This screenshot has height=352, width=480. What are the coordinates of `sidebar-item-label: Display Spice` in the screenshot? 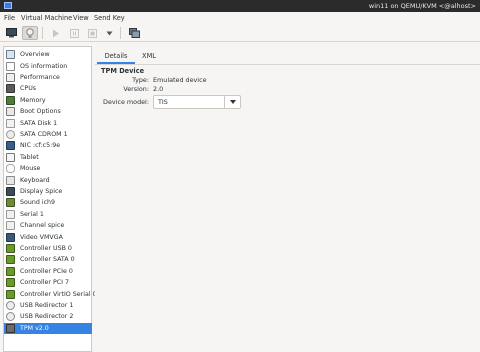 It's located at (41, 191).